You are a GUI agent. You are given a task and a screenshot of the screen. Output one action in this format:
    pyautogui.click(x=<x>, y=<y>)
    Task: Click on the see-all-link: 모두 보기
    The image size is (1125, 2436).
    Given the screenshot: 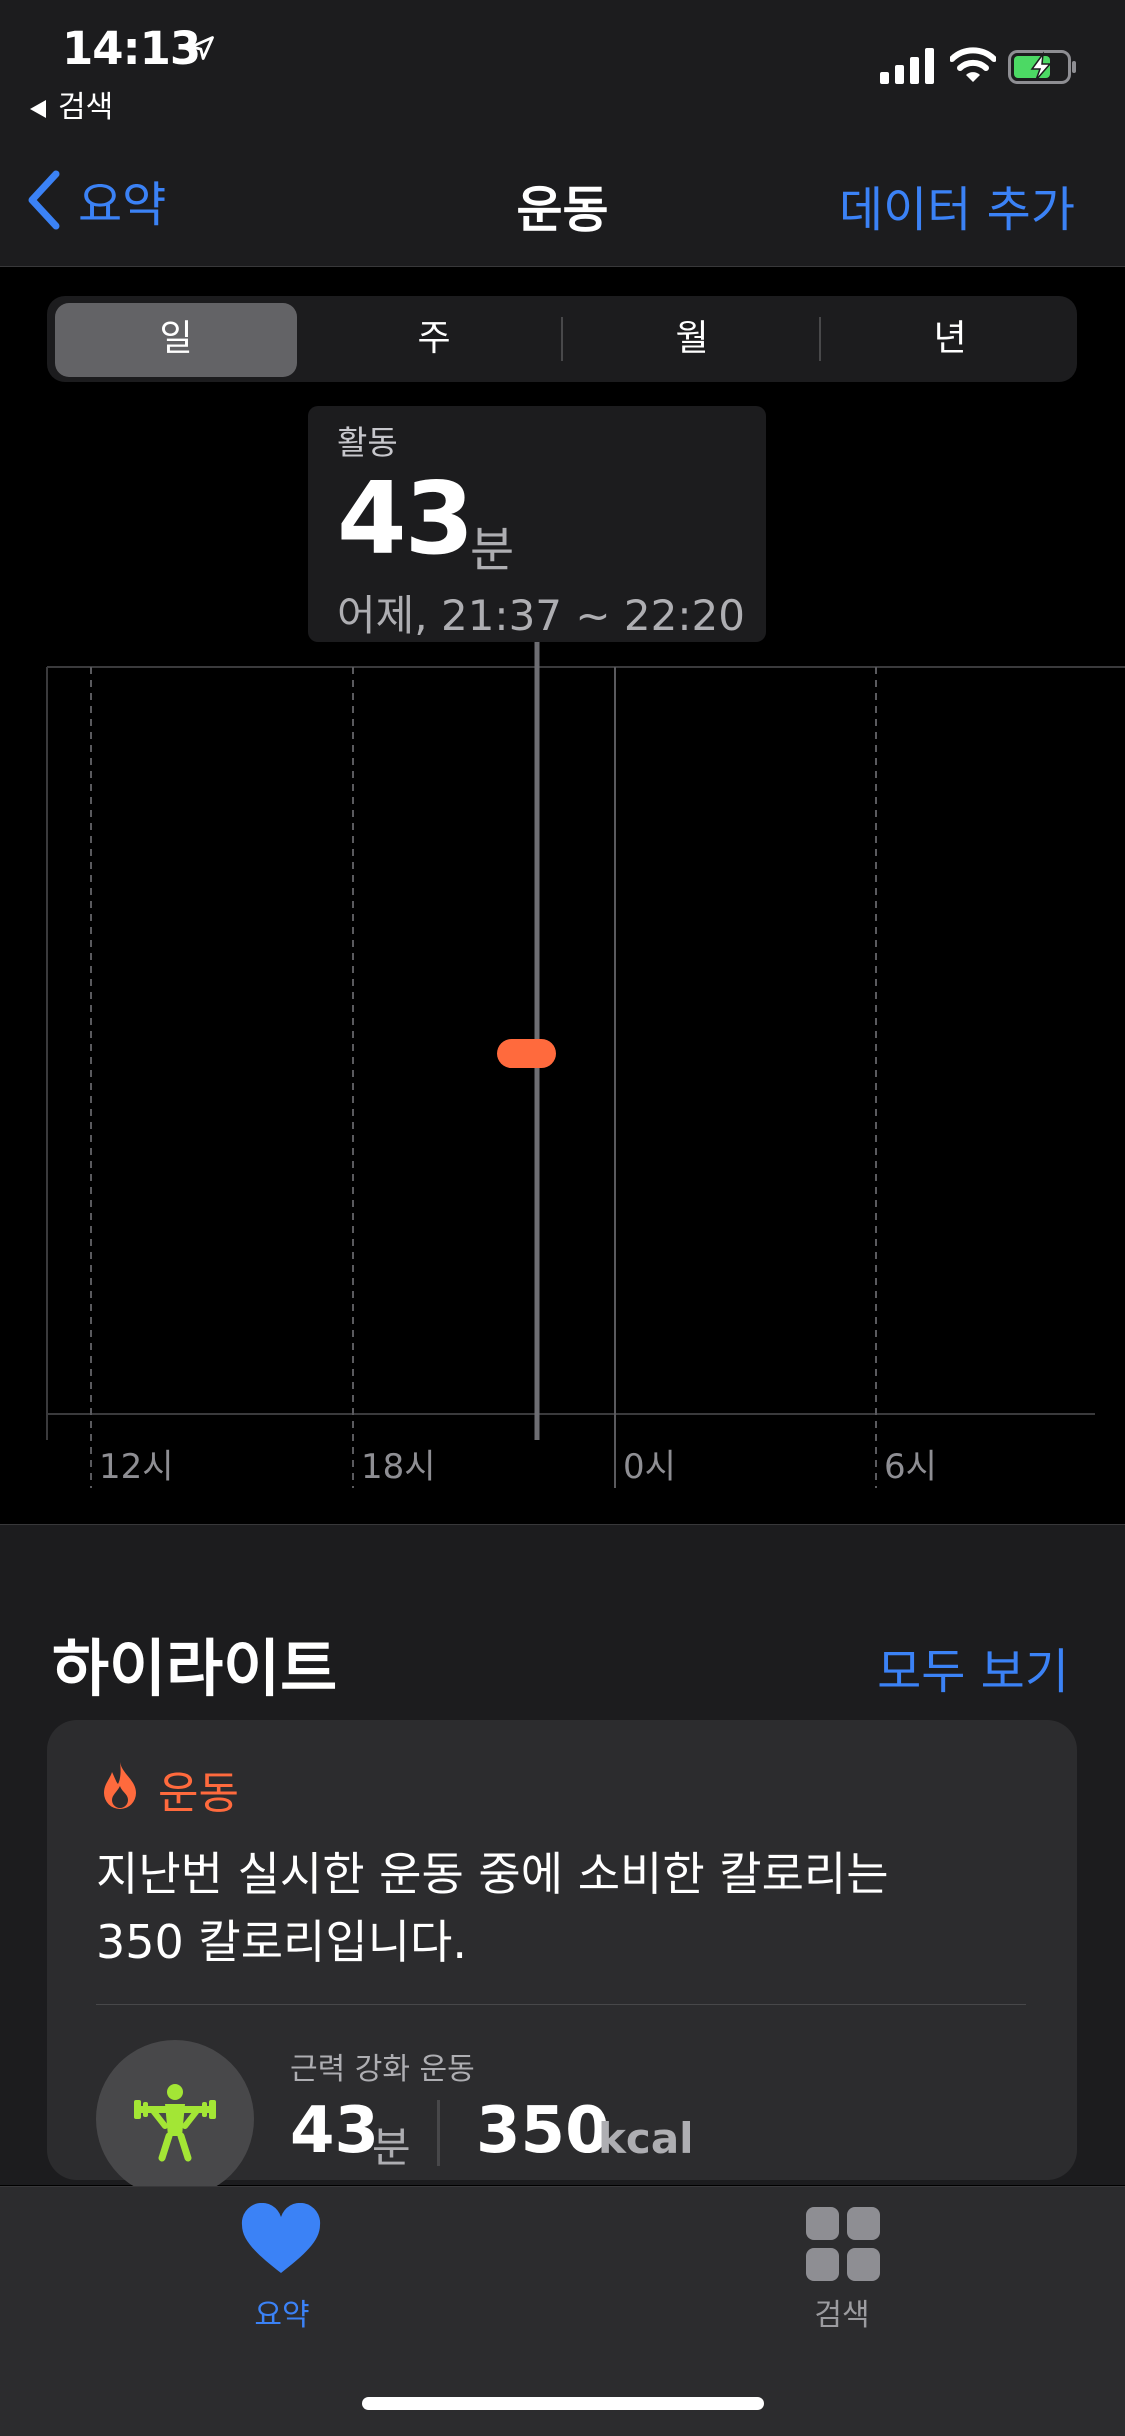 What is the action you would take?
    pyautogui.click(x=973, y=1667)
    